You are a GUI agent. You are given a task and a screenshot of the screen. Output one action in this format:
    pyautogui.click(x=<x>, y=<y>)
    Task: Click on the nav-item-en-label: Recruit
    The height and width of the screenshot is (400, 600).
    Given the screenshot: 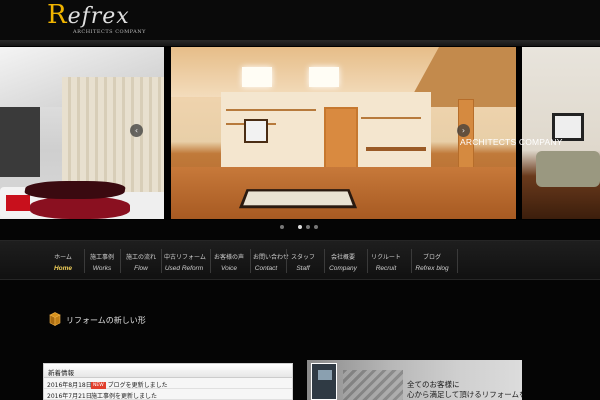 What is the action you would take?
    pyautogui.click(x=386, y=268)
    